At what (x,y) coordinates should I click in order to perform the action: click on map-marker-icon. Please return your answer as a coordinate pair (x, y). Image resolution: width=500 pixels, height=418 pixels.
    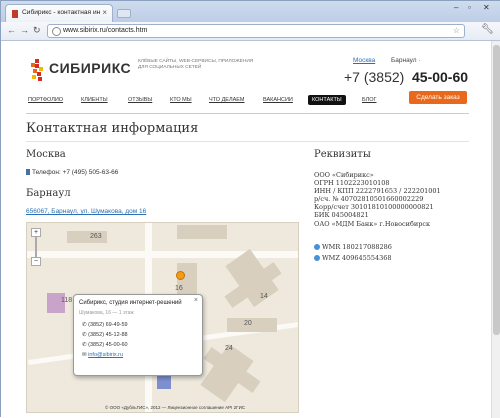
    Looking at the image, I should click on (180, 275).